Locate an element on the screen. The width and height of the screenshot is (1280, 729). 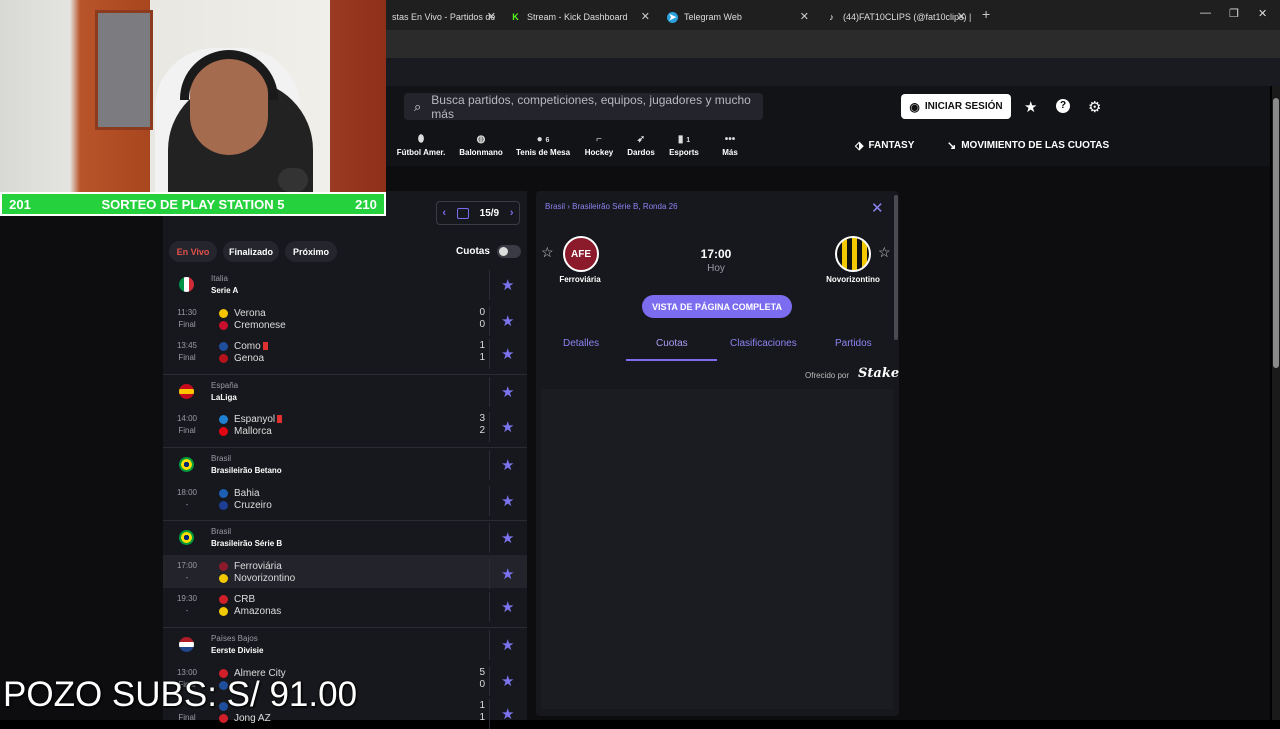
login-button: ◉ INICIAR SESIÓN is located at coordinates (956, 106).